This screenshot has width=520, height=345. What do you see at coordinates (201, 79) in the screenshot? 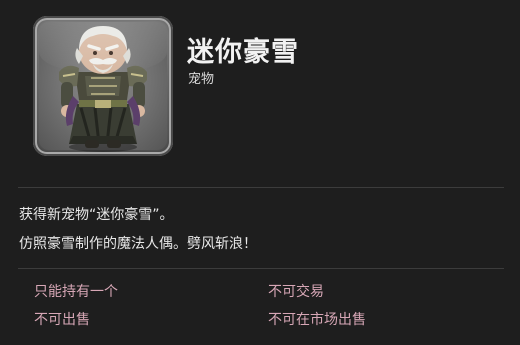
I see `item-category: 宠物` at bounding box center [201, 79].